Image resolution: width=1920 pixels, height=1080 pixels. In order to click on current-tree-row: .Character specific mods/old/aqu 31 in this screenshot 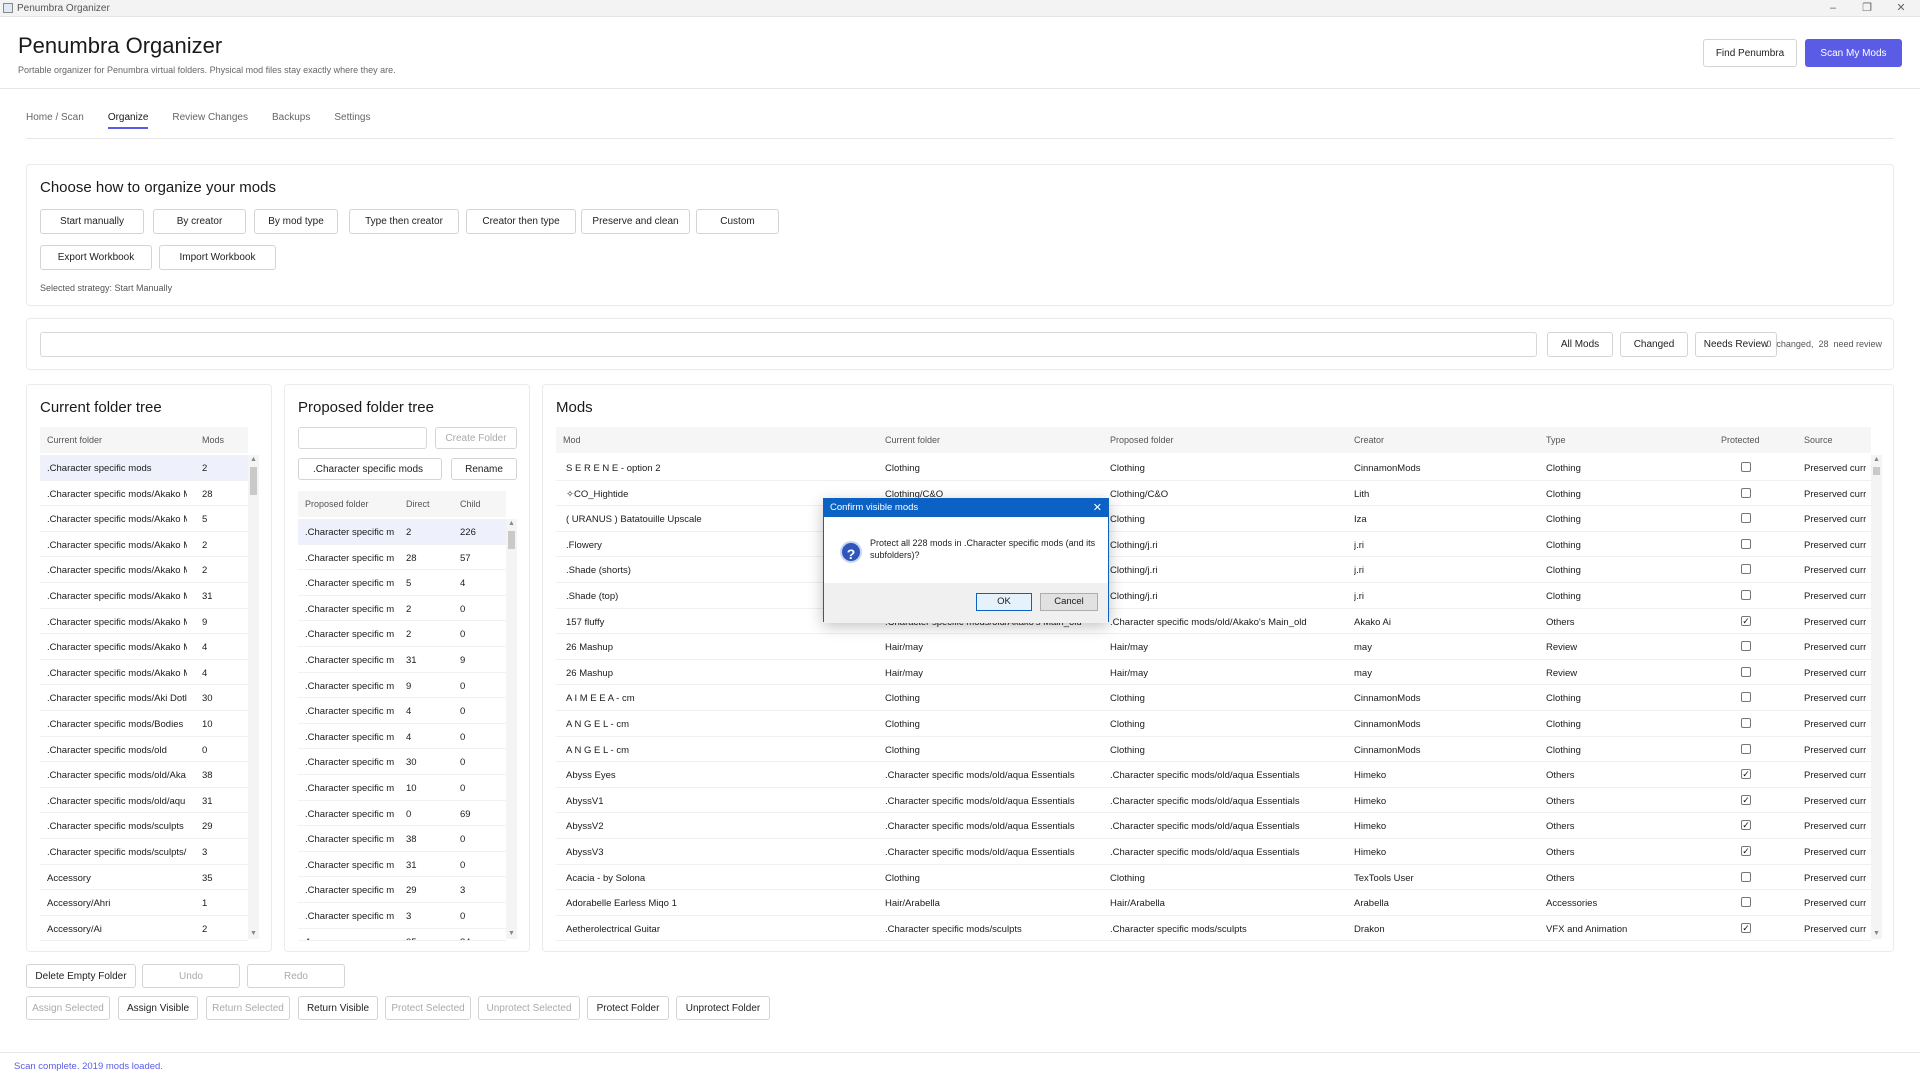, I will do `click(144, 801)`.